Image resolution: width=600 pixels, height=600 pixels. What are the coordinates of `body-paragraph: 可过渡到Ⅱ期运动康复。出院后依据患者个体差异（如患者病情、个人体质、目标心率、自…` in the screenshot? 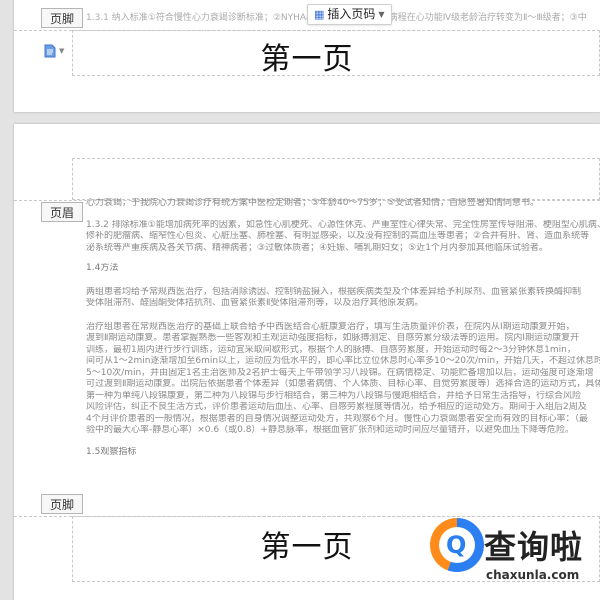 It's located at (343, 384).